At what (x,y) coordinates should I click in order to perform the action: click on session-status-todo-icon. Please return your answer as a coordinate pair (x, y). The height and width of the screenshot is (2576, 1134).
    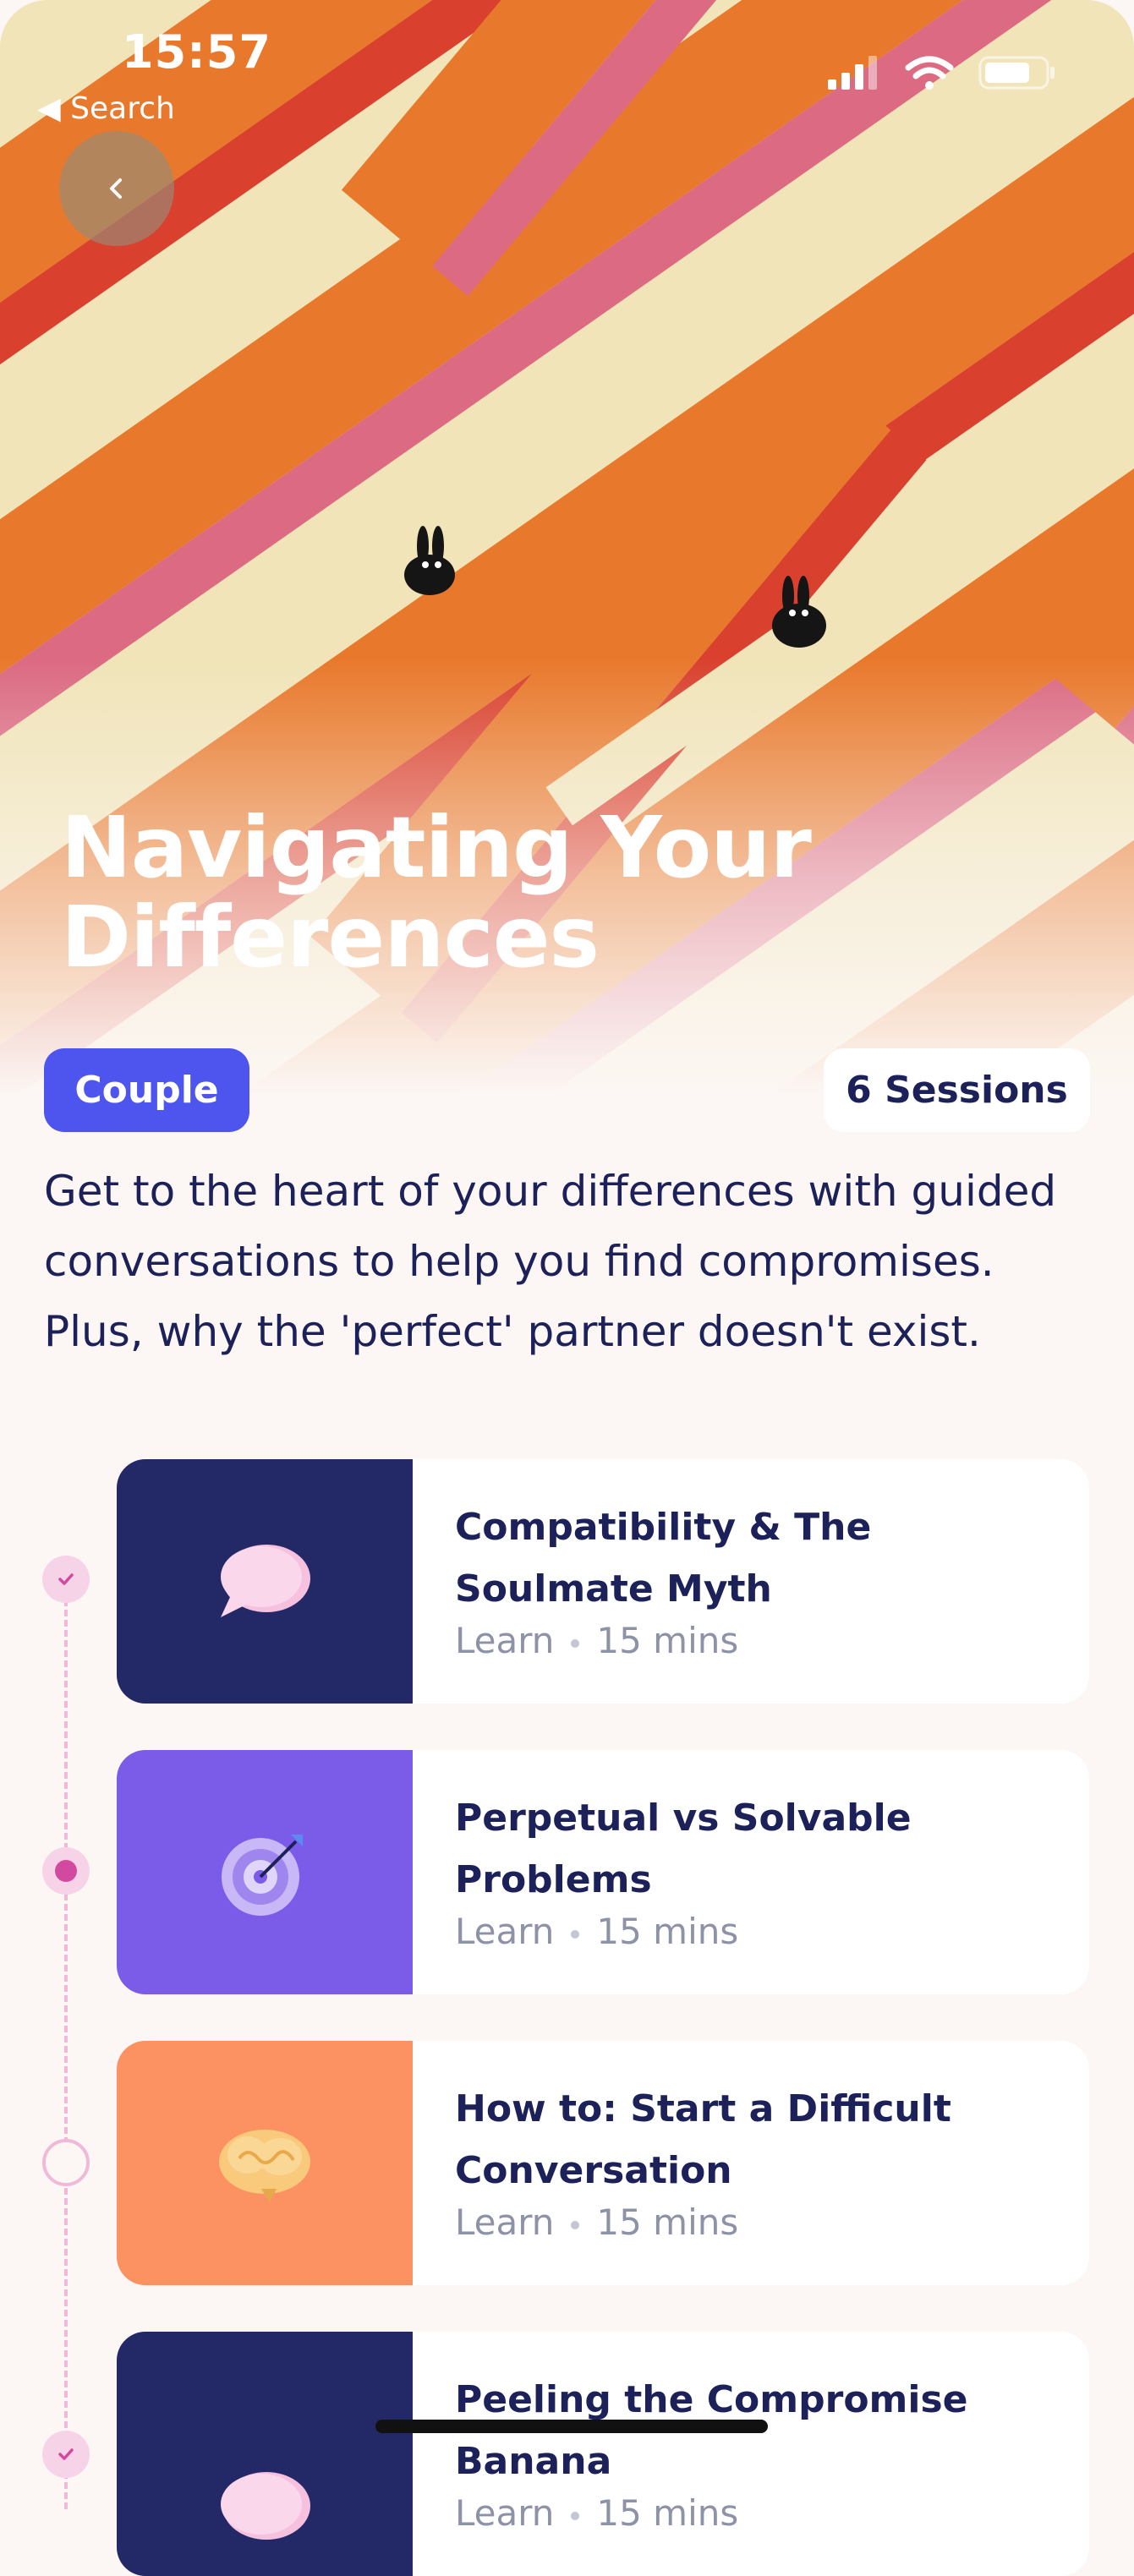
    Looking at the image, I should click on (66, 2162).